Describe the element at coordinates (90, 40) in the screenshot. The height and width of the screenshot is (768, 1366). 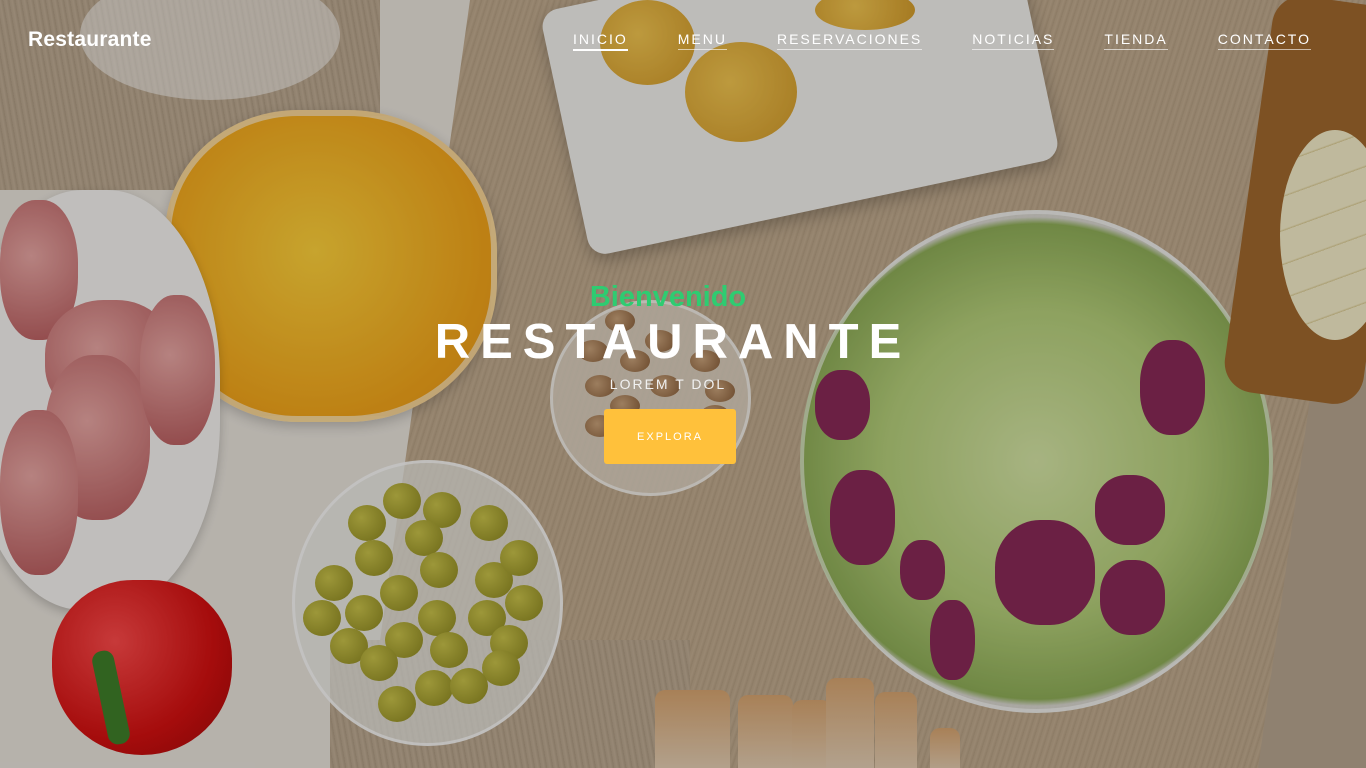
I see `brand-logo: Restaurante` at that location.